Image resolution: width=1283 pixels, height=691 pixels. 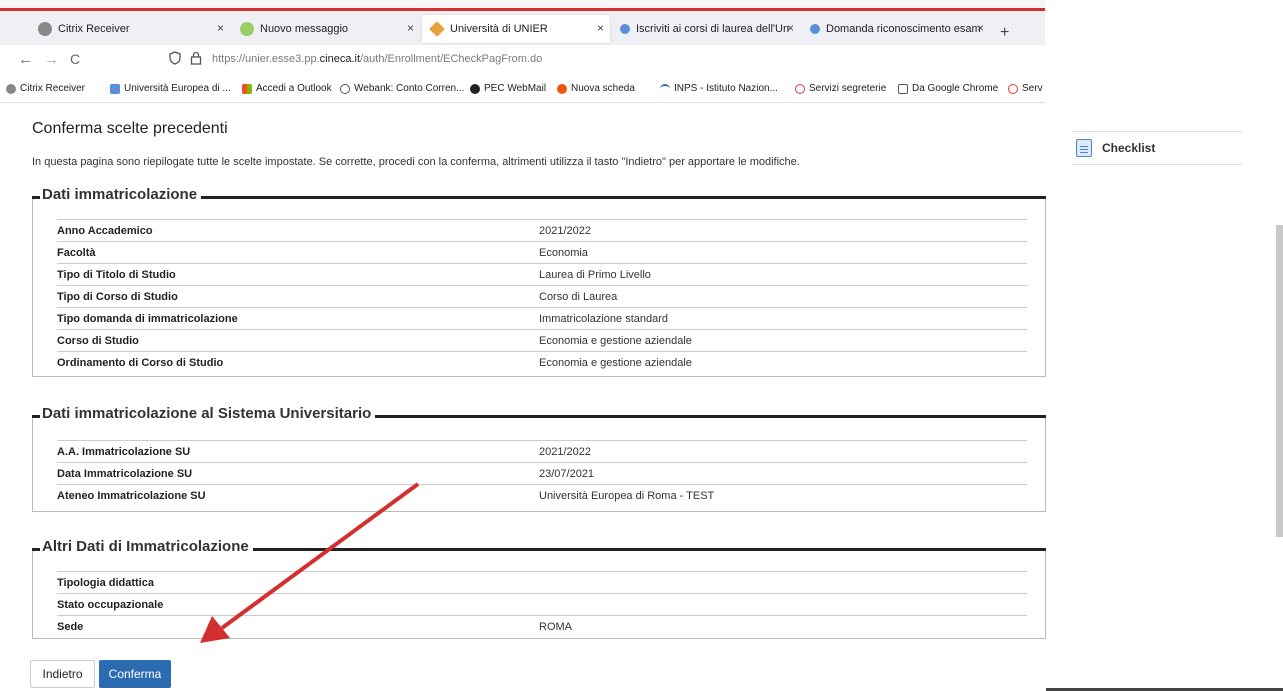 I want to click on bookmark-outlook: Accedi a Outlook, so click(x=287, y=88).